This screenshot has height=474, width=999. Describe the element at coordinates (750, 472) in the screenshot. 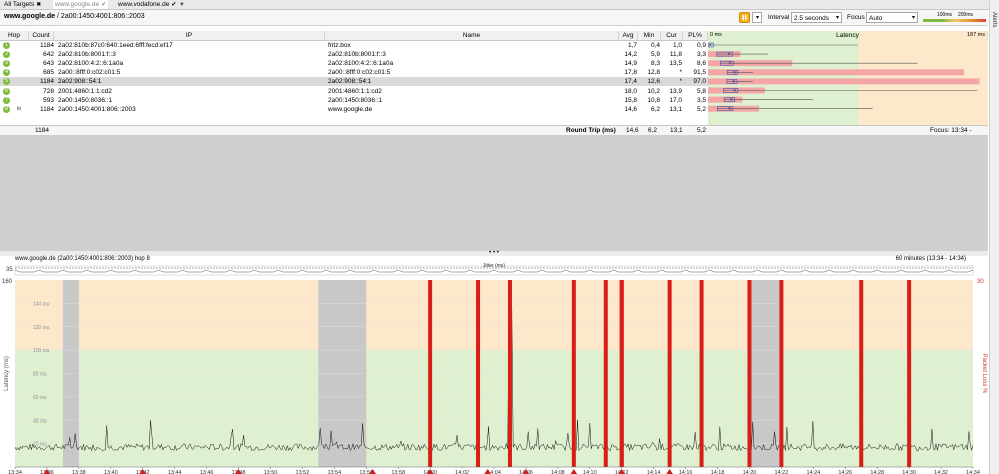

I see `x-tick-label: 14:20` at that location.